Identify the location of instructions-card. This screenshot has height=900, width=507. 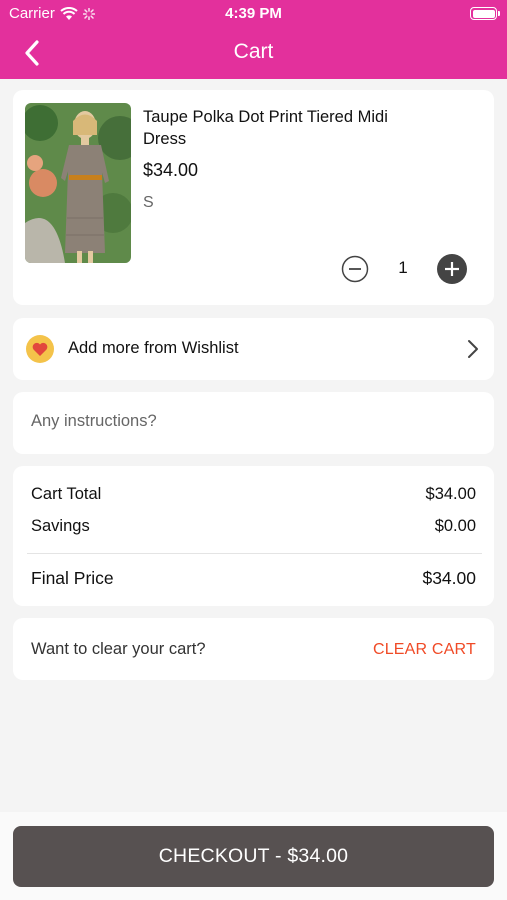
(253, 423).